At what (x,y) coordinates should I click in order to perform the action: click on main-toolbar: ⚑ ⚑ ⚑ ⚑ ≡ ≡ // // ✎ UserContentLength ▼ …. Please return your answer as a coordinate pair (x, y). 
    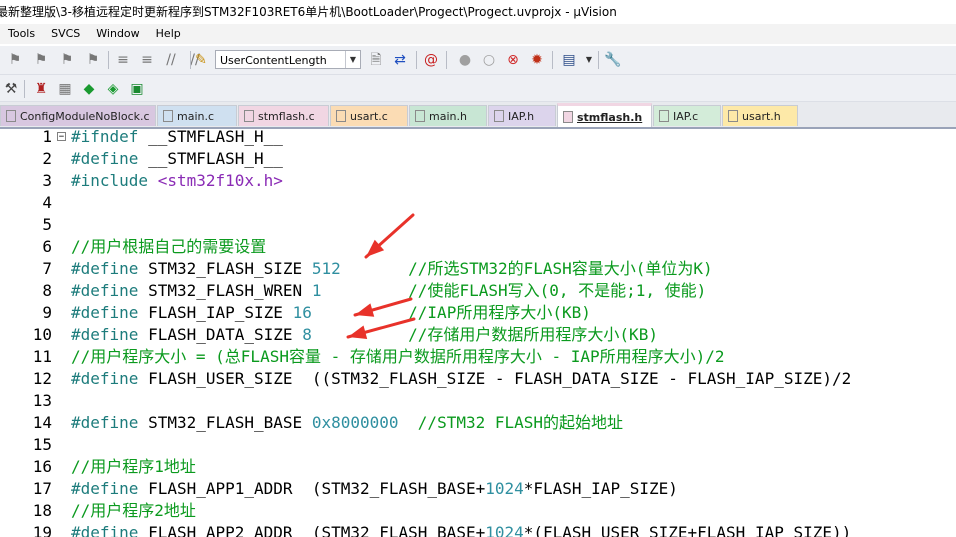
    Looking at the image, I should click on (478, 60).